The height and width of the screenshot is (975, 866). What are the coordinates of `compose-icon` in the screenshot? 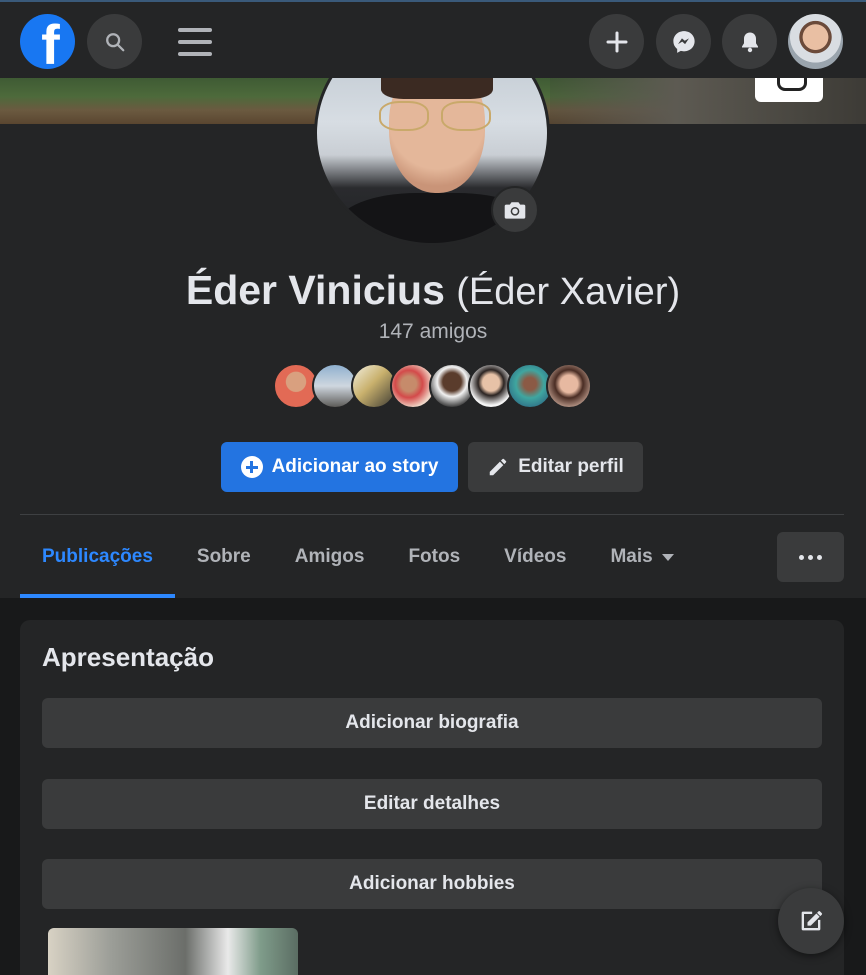 It's located at (812, 921).